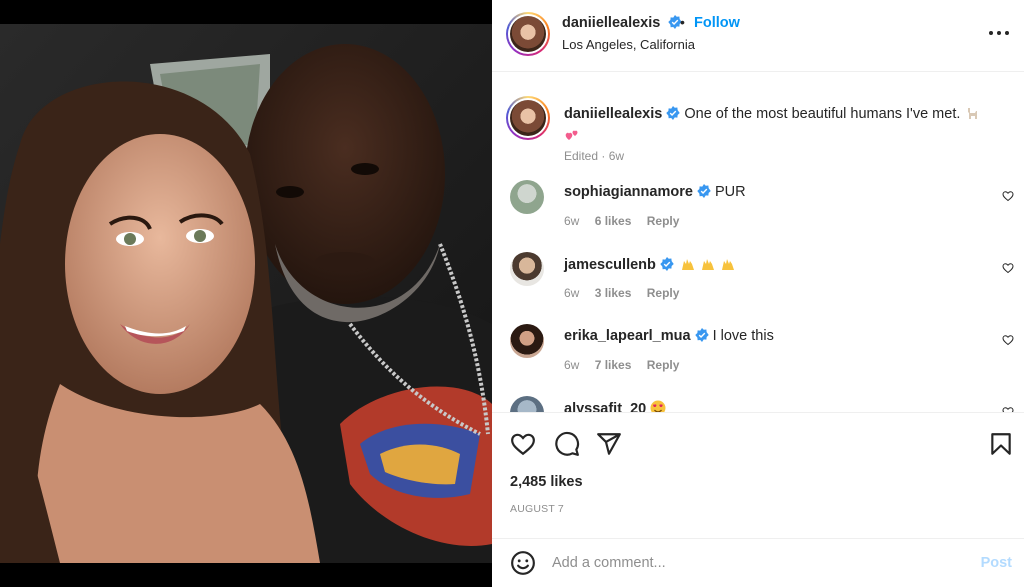 The height and width of the screenshot is (587, 1024). I want to click on comment-username: sophiagiannamore, so click(628, 192).